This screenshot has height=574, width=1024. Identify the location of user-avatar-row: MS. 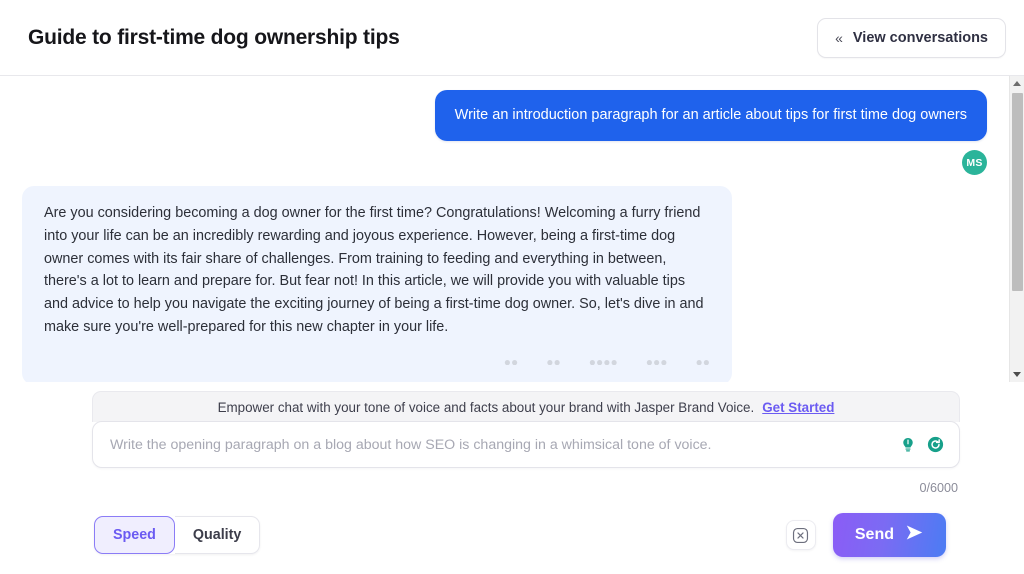
(504, 158).